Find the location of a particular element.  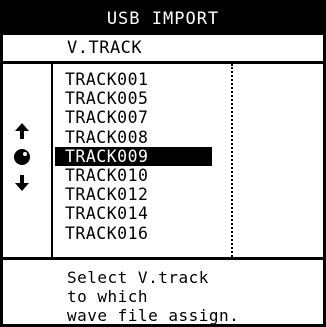

navigation-column is located at coordinates (28, 160).